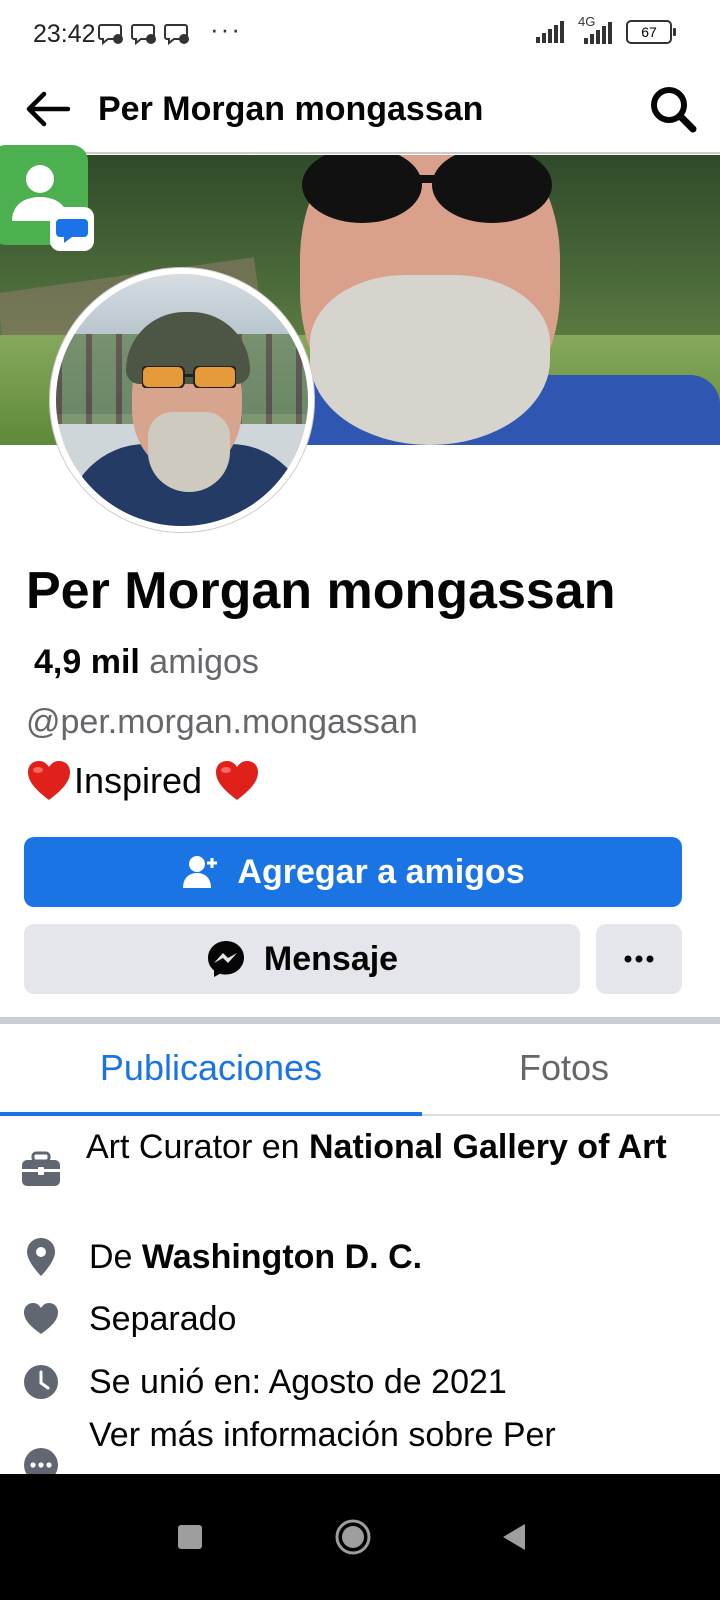 The height and width of the screenshot is (1600, 720). I want to click on more-options-button, so click(639, 959).